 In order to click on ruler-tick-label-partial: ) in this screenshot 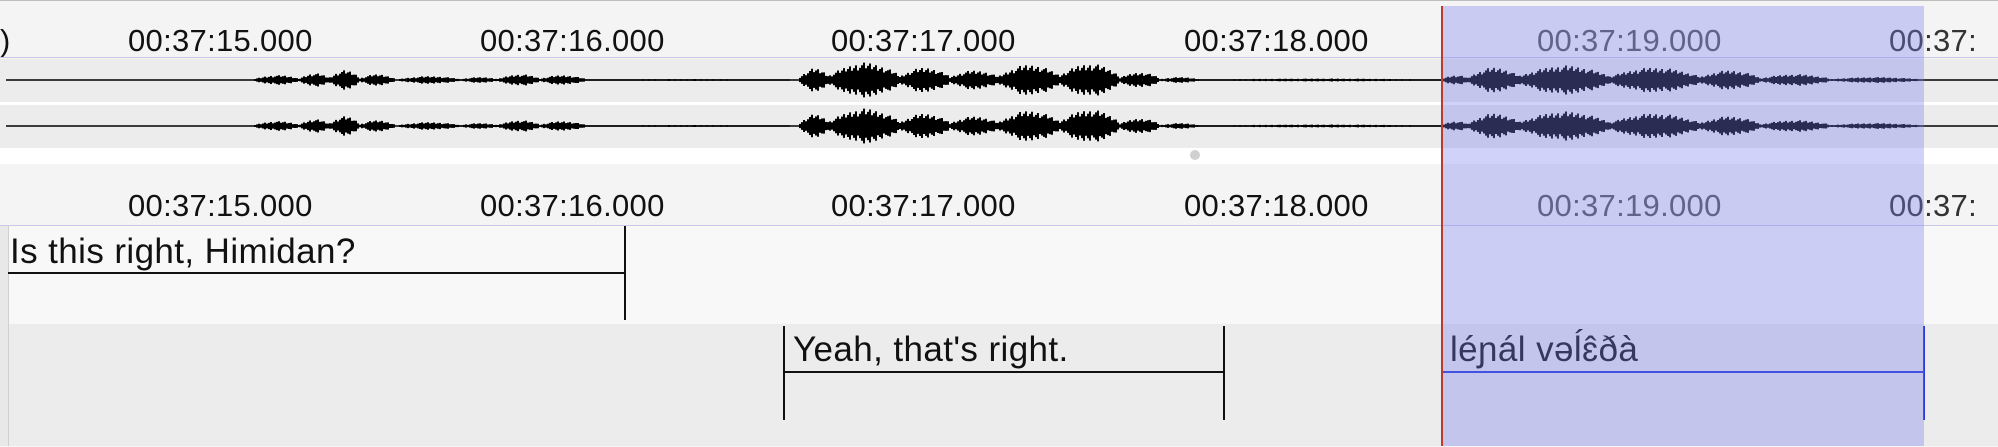, I will do `click(5, 40)`.